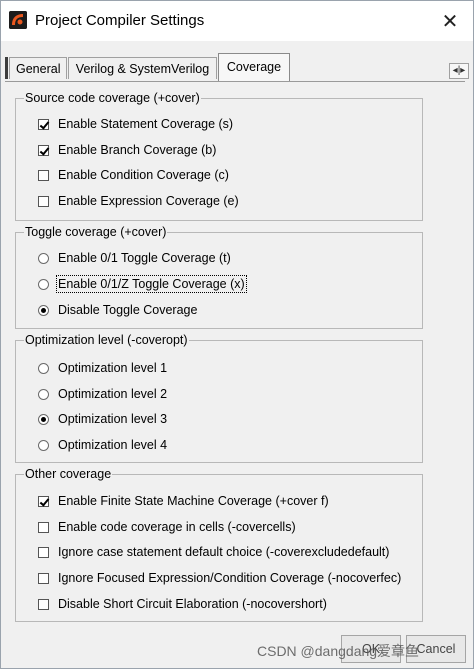 This screenshot has height=669, width=474. I want to click on watermark-text: CSDN @dangdang爱章鱼, so click(338, 651).